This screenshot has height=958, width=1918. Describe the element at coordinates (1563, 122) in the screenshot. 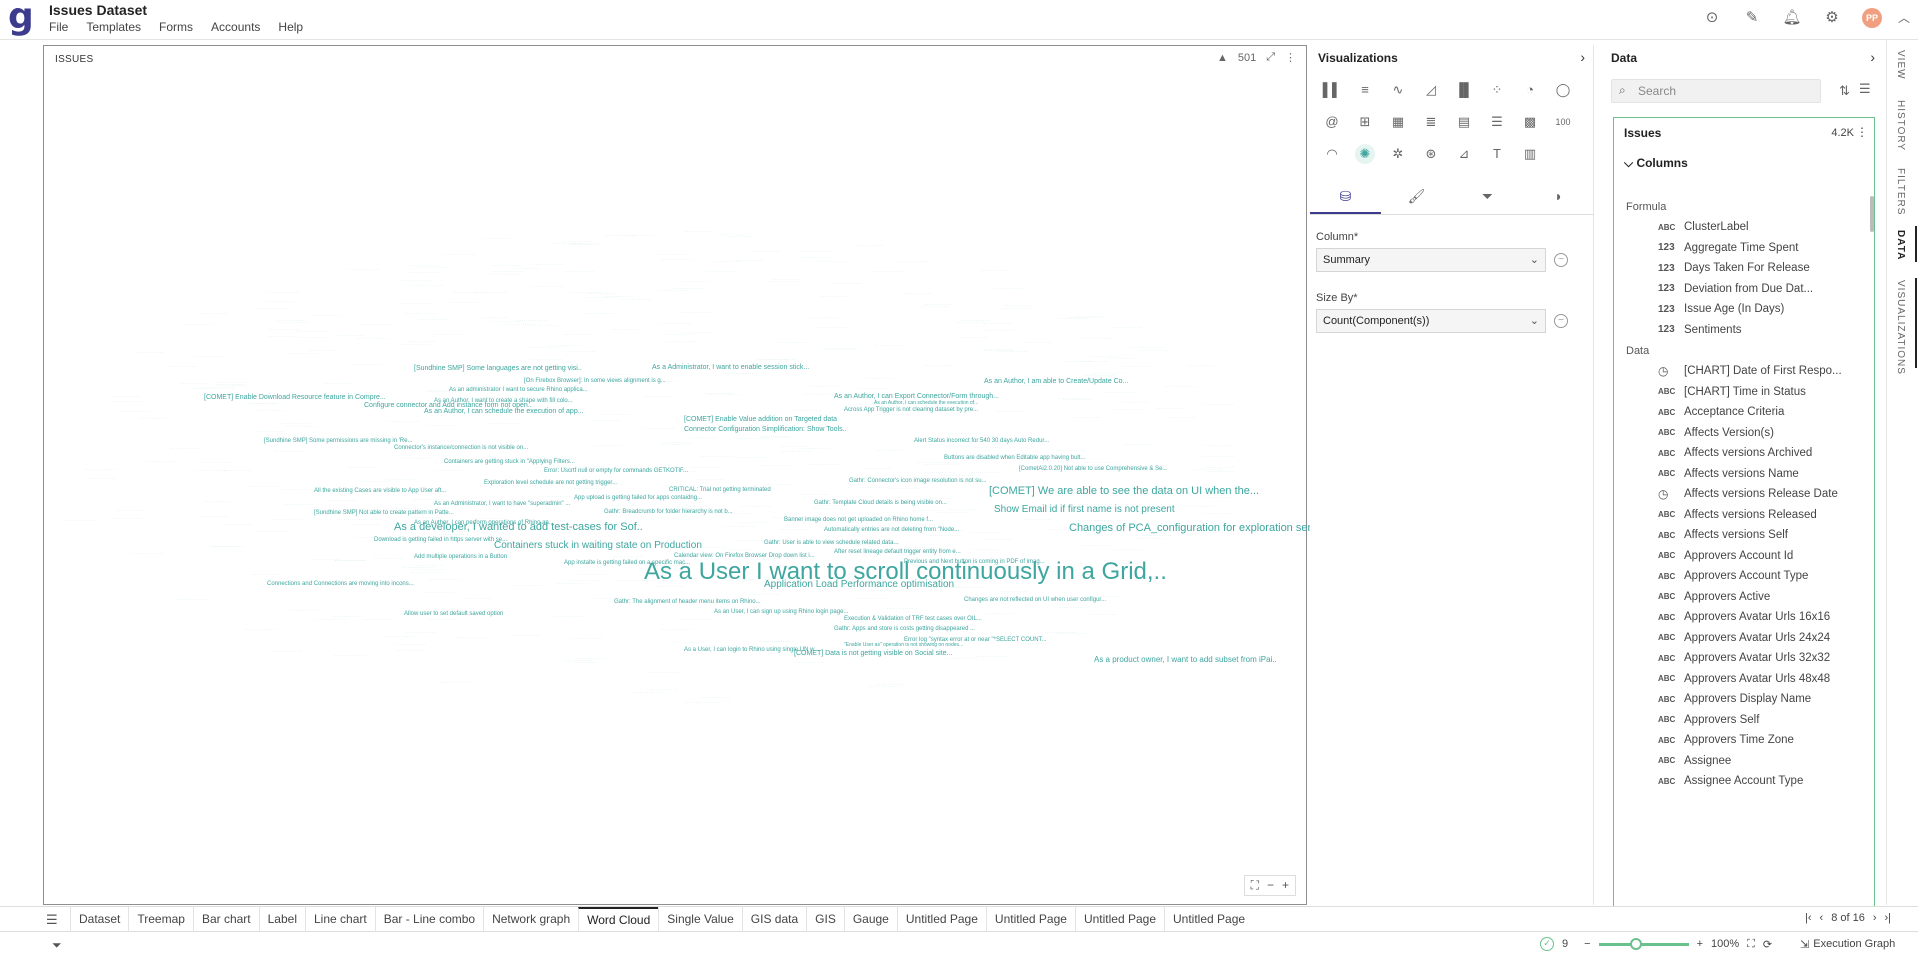

I see `number-icon: 100` at that location.